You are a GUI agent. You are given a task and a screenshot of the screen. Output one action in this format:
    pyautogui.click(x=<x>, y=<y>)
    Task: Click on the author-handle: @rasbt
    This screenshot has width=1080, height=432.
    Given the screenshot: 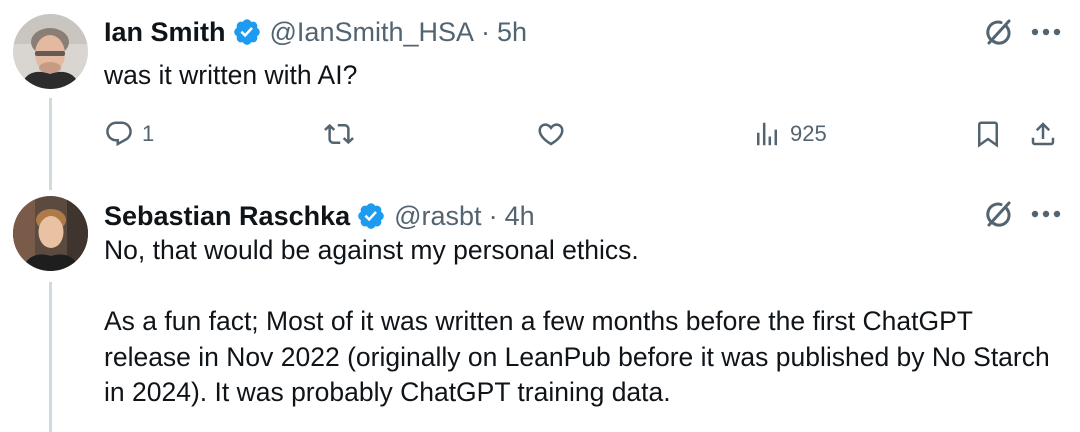 What is the action you would take?
    pyautogui.click(x=437, y=216)
    